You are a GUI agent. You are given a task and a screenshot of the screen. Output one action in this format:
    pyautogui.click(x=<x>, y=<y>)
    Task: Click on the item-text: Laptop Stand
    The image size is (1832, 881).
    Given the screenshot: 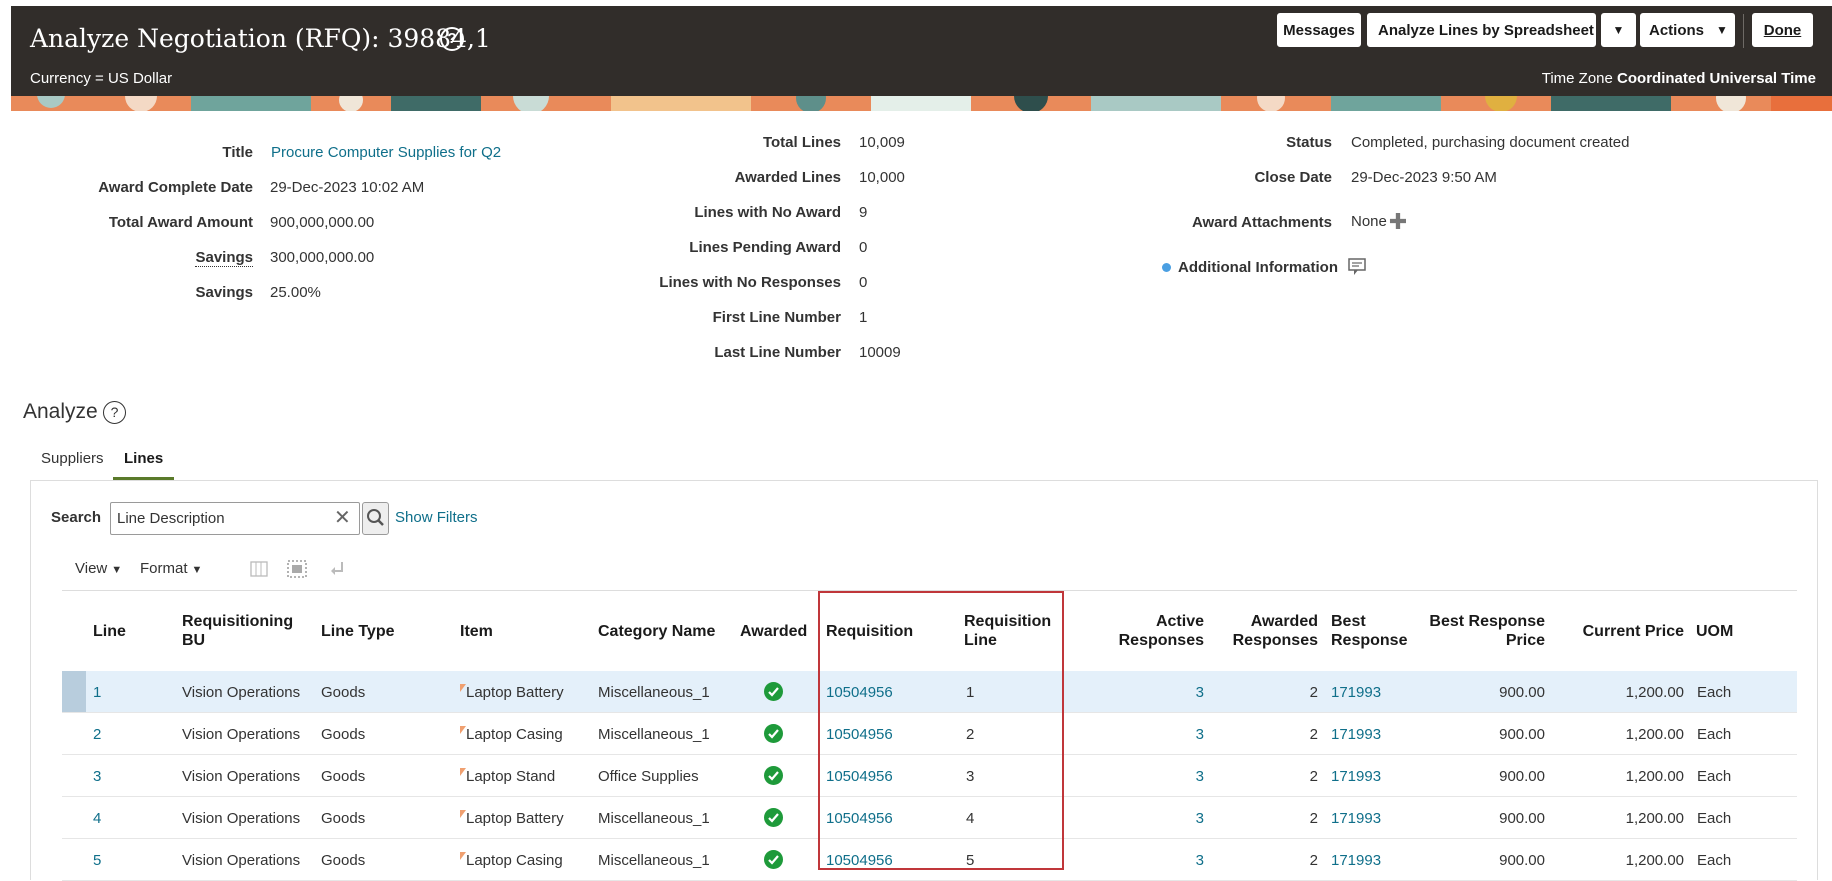 What is the action you would take?
    pyautogui.click(x=511, y=776)
    